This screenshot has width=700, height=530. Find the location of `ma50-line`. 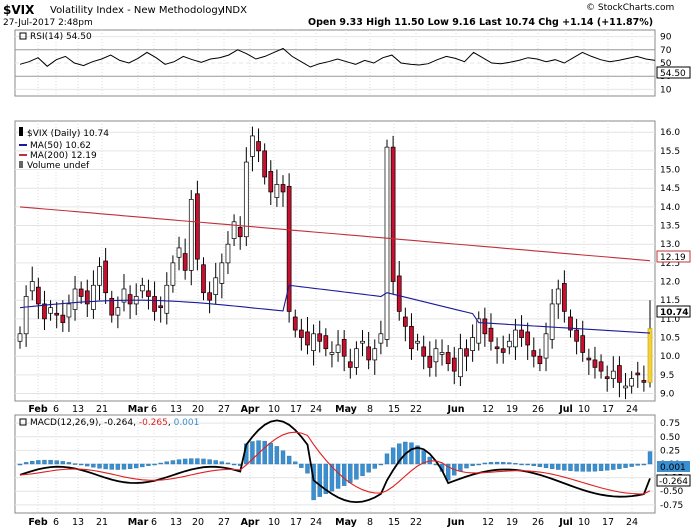

ma50-line is located at coordinates (335, 309).